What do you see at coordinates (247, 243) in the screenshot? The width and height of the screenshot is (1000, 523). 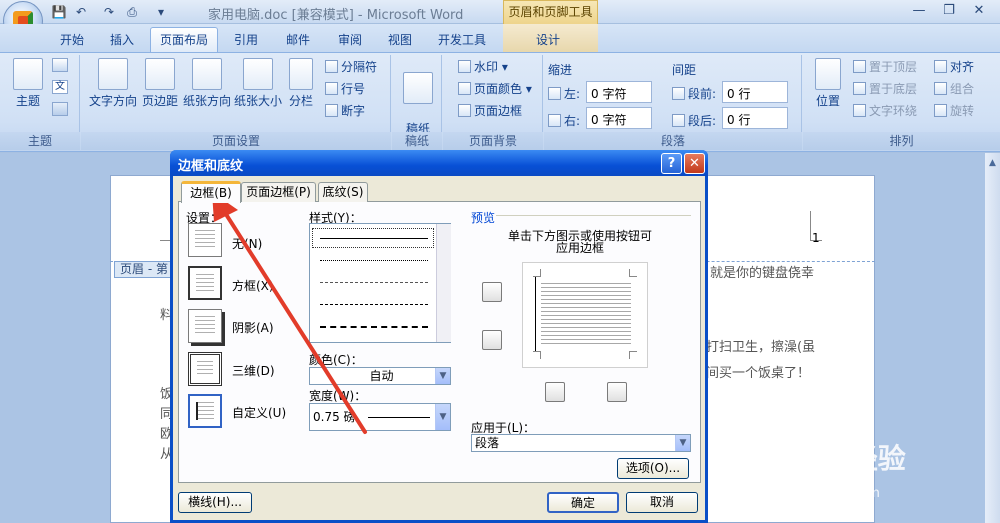 I see `setting-none-label: 无(N)` at bounding box center [247, 243].